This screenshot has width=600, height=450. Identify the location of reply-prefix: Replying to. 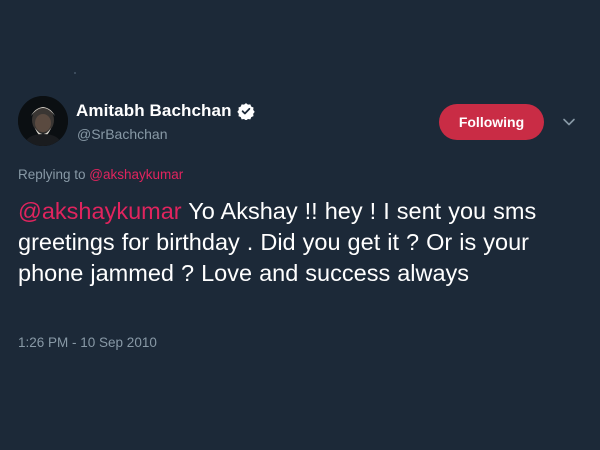
(54, 174).